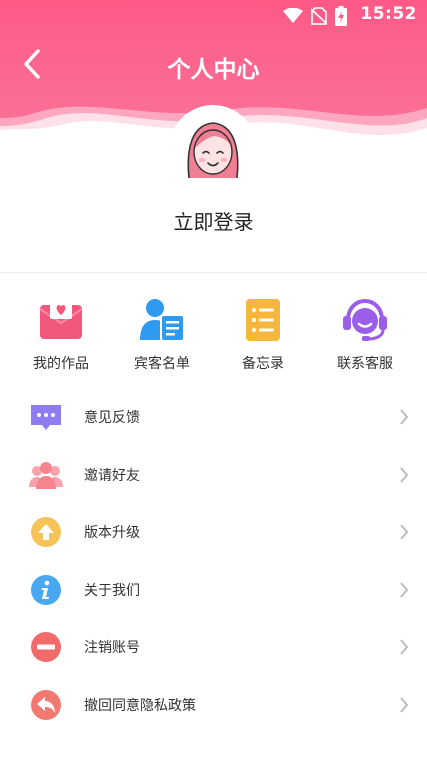 The height and width of the screenshot is (760, 427). Describe the element at coordinates (112, 533) in the screenshot. I see `menu-item-label: 版本升级` at that location.